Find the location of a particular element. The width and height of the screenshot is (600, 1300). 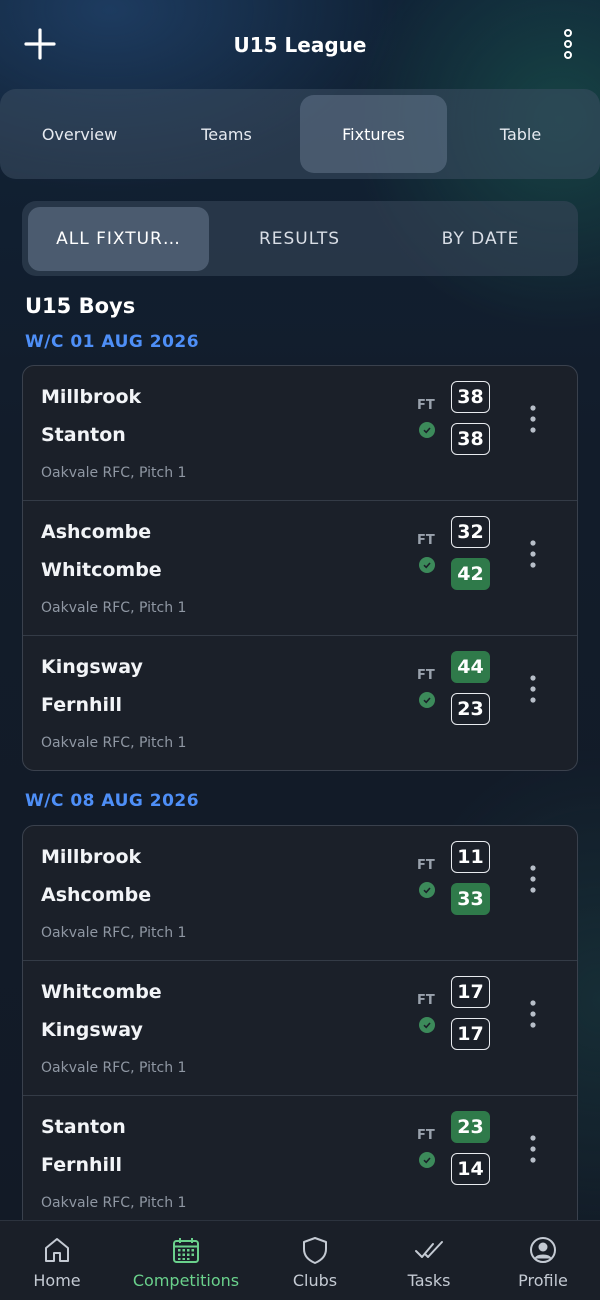

away-team: Whitcombe is located at coordinates (101, 570).